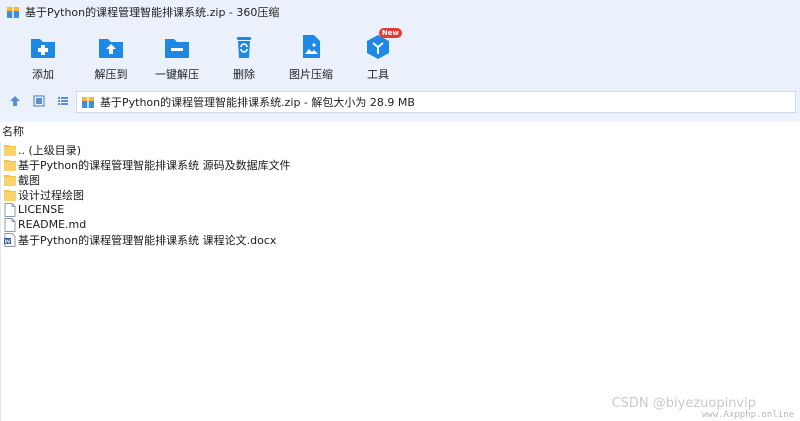  What do you see at coordinates (244, 74) in the screenshot?
I see `delete-label: 删除` at bounding box center [244, 74].